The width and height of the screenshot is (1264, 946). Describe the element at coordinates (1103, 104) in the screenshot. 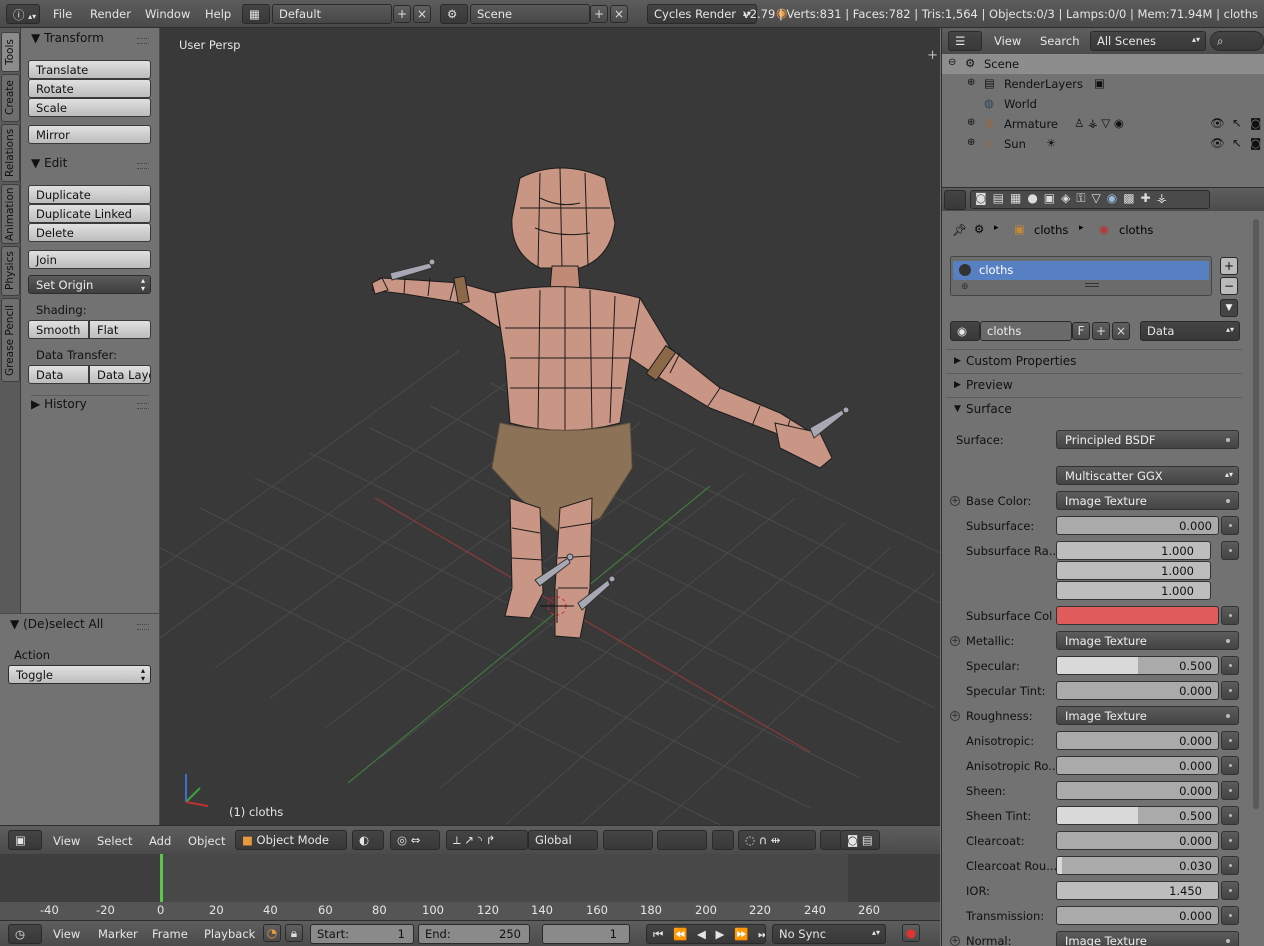

I see `outliner-row-world: ◍ World` at that location.